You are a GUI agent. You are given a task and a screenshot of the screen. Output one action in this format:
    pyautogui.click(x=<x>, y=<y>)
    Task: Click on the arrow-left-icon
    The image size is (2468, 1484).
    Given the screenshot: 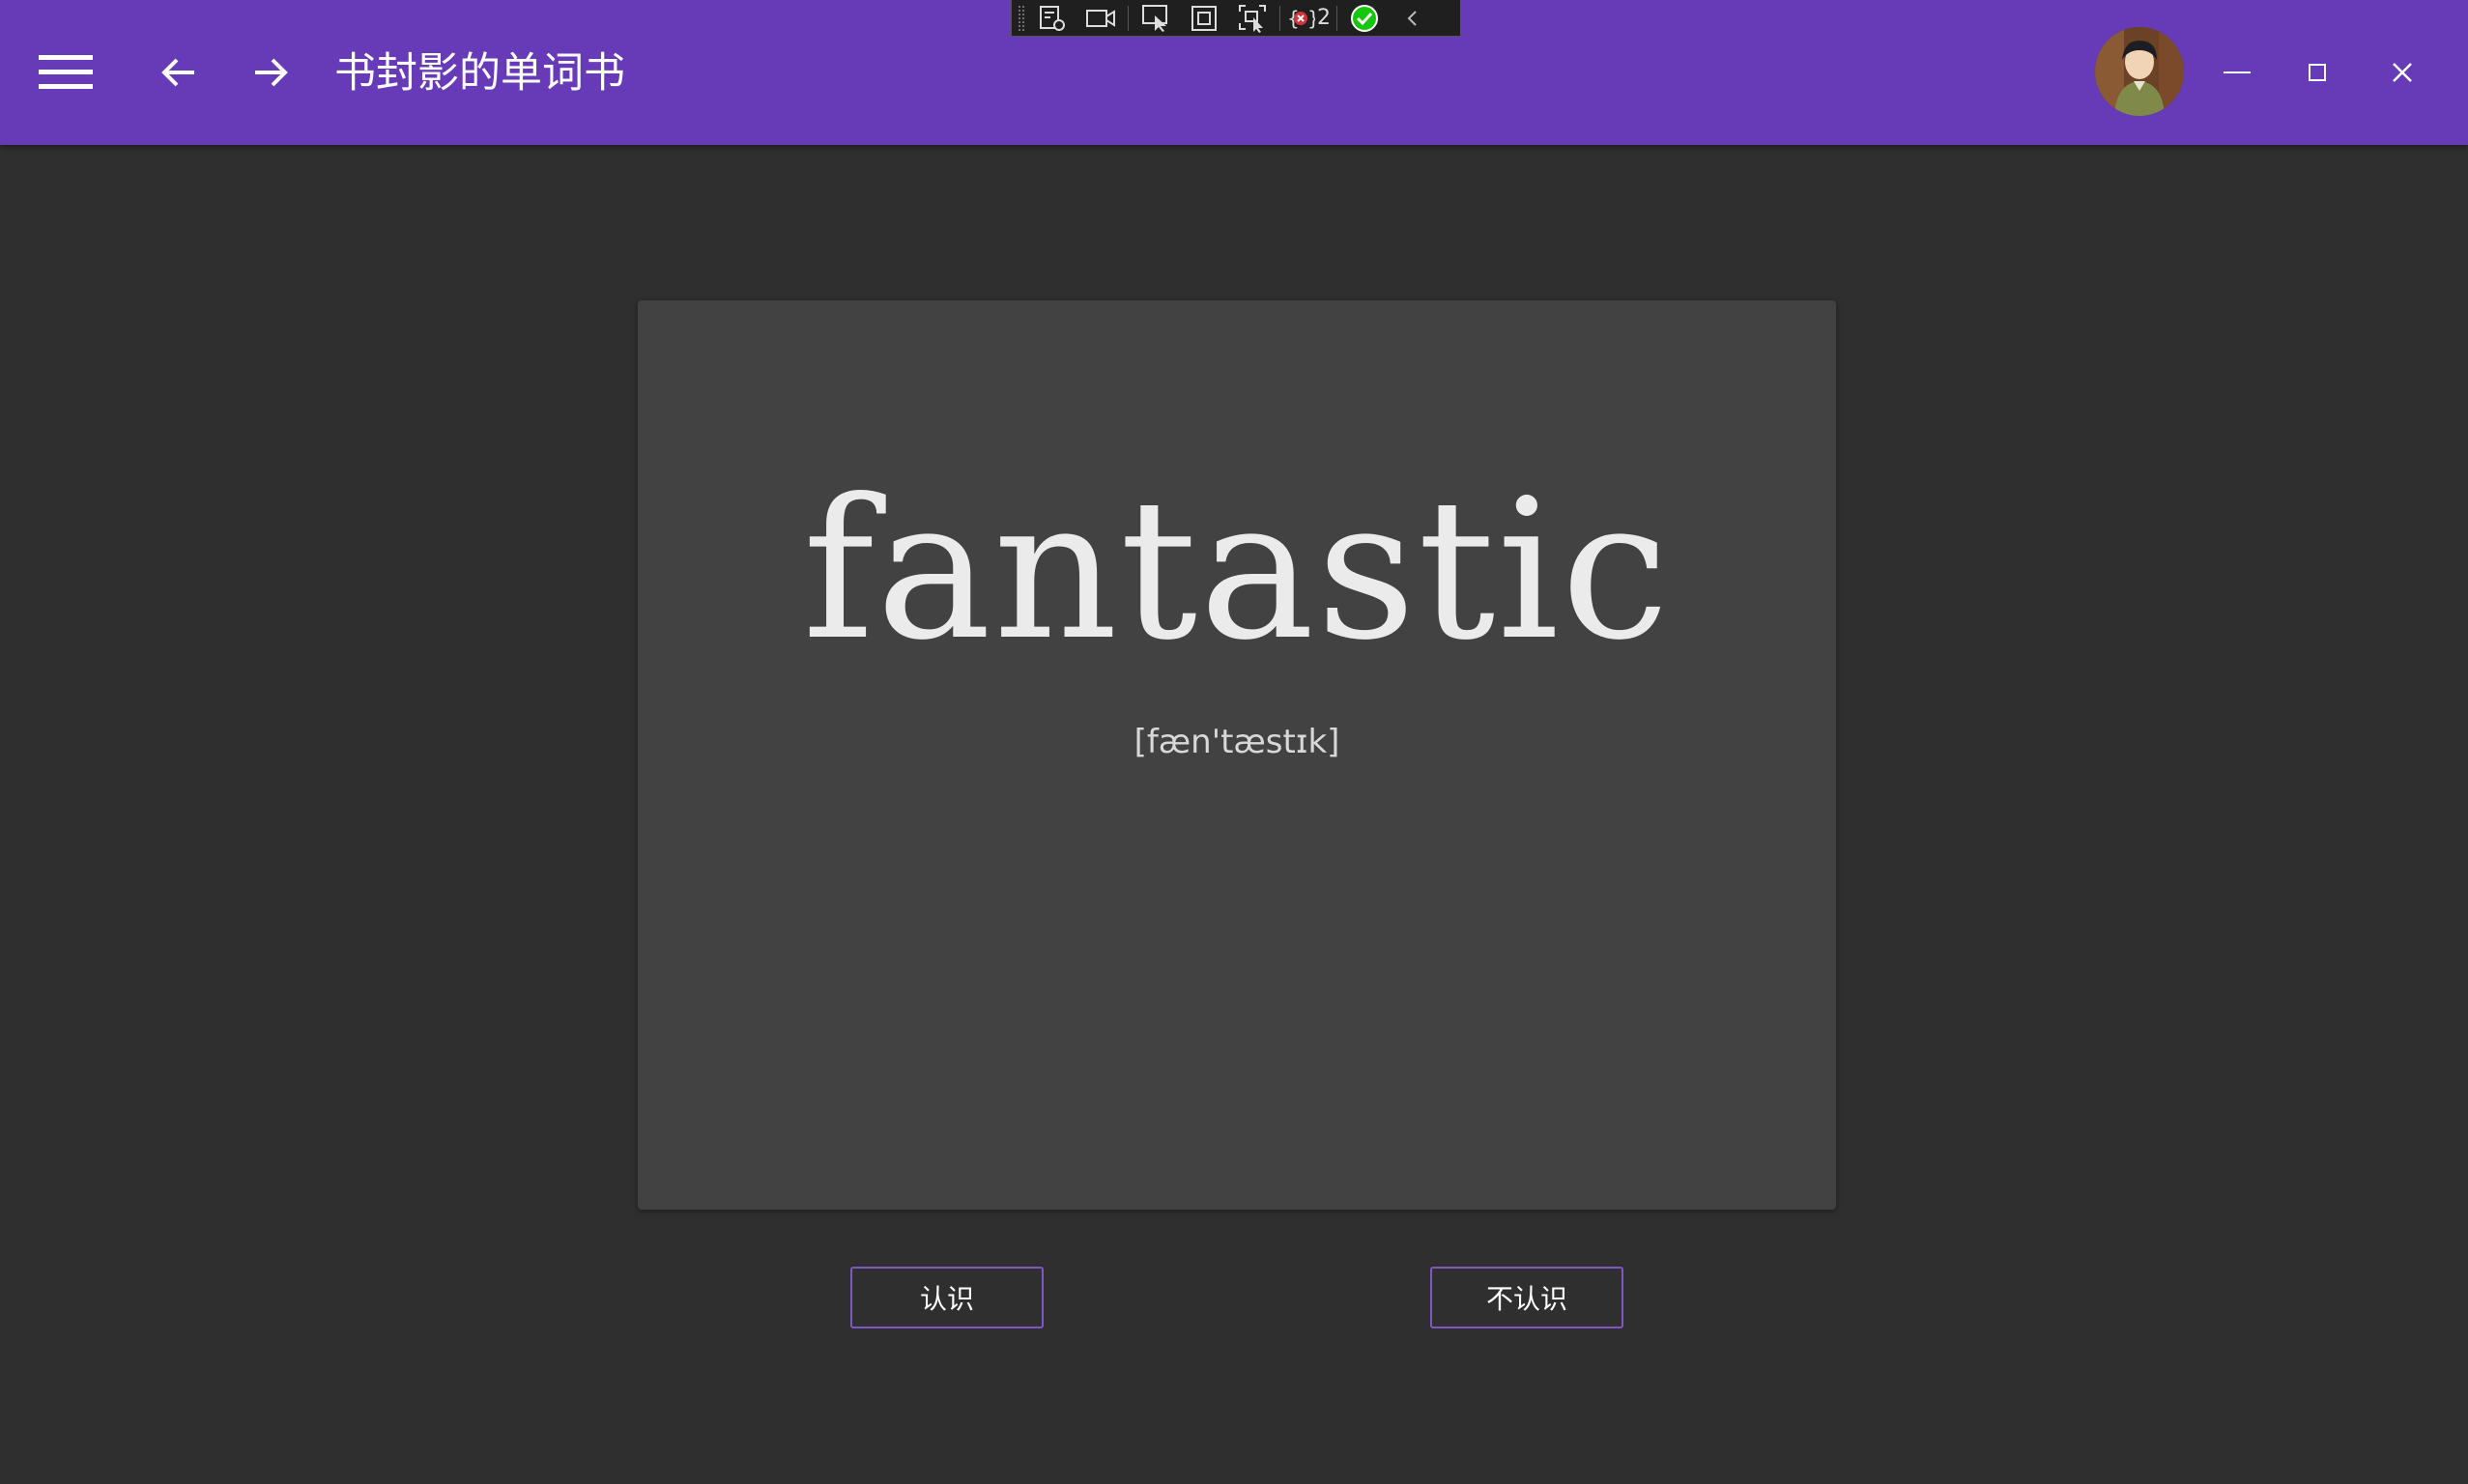 What is the action you would take?
    pyautogui.click(x=177, y=73)
    